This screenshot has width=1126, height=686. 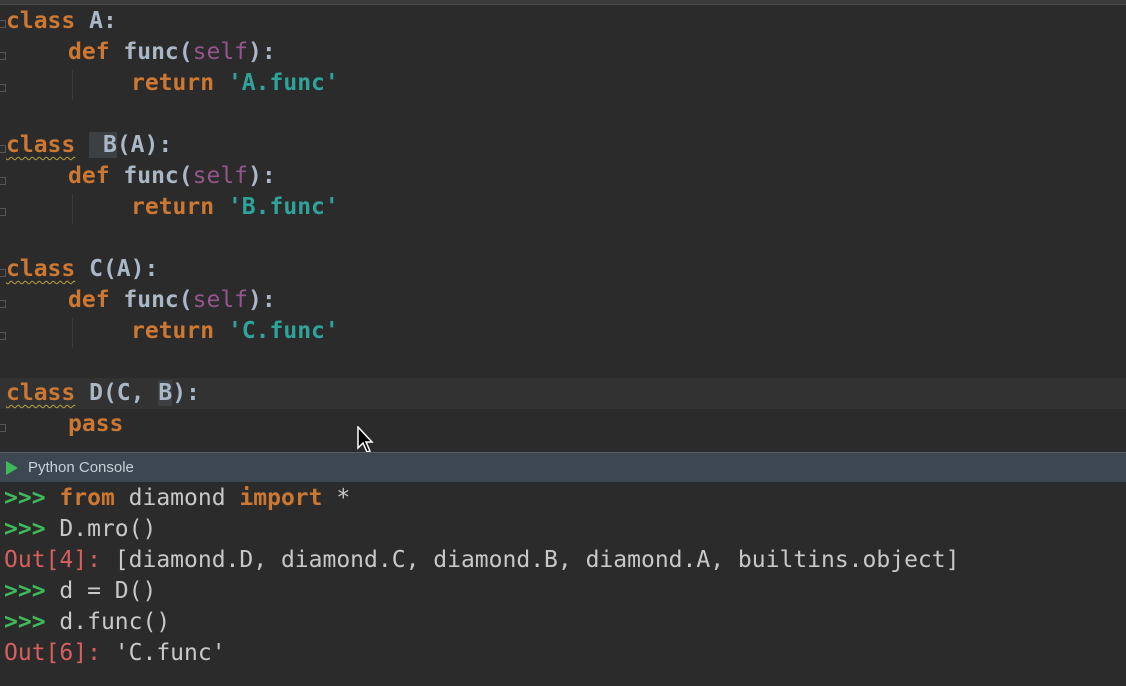 I want to click on code-line: class B(A):, so click(x=89, y=145).